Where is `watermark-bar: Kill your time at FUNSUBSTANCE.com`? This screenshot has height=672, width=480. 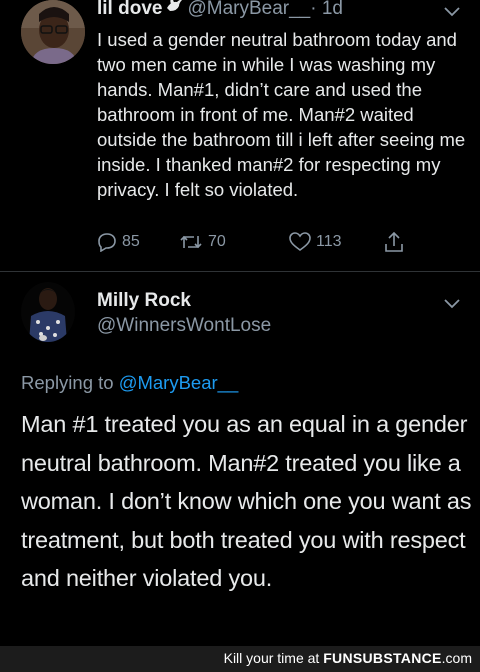 watermark-bar: Kill your time at FUNSUBSTANCE.com is located at coordinates (240, 659).